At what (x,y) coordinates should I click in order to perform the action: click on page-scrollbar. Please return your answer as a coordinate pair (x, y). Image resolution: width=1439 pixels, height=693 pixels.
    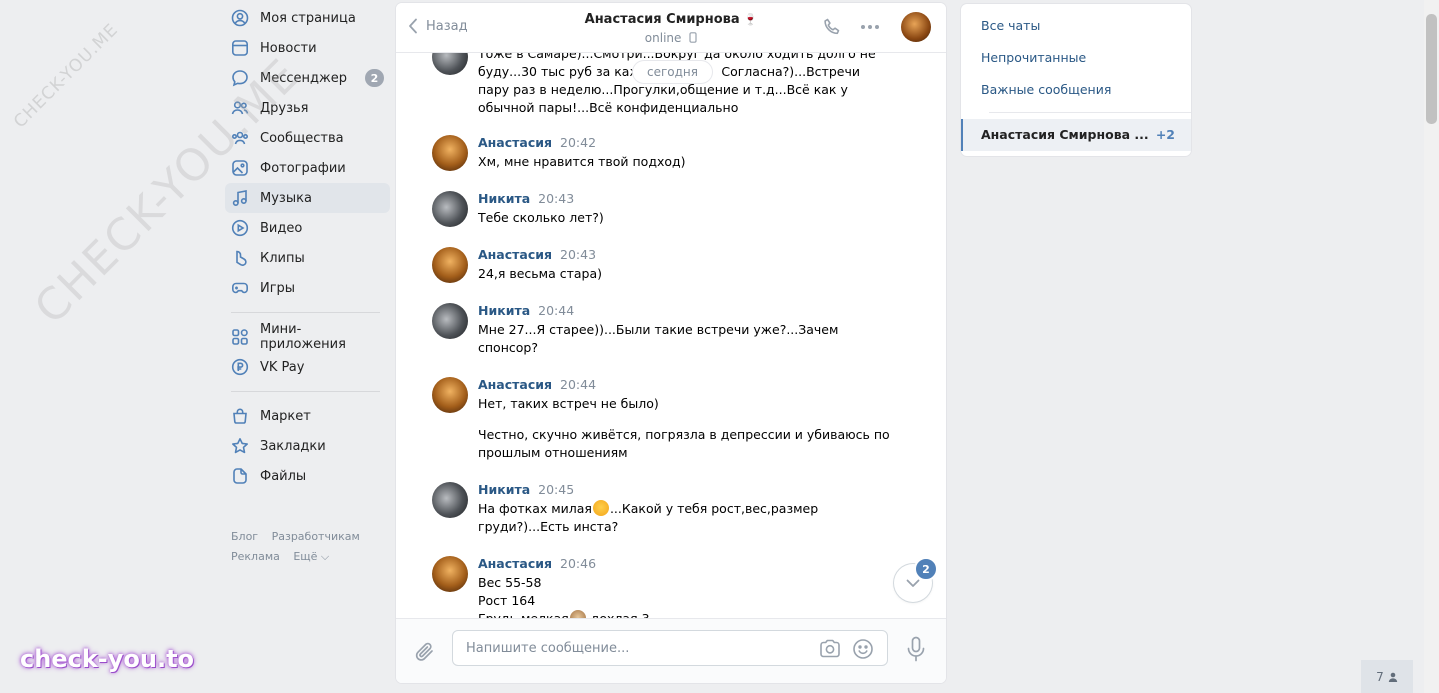
    Looking at the image, I should click on (1431, 346).